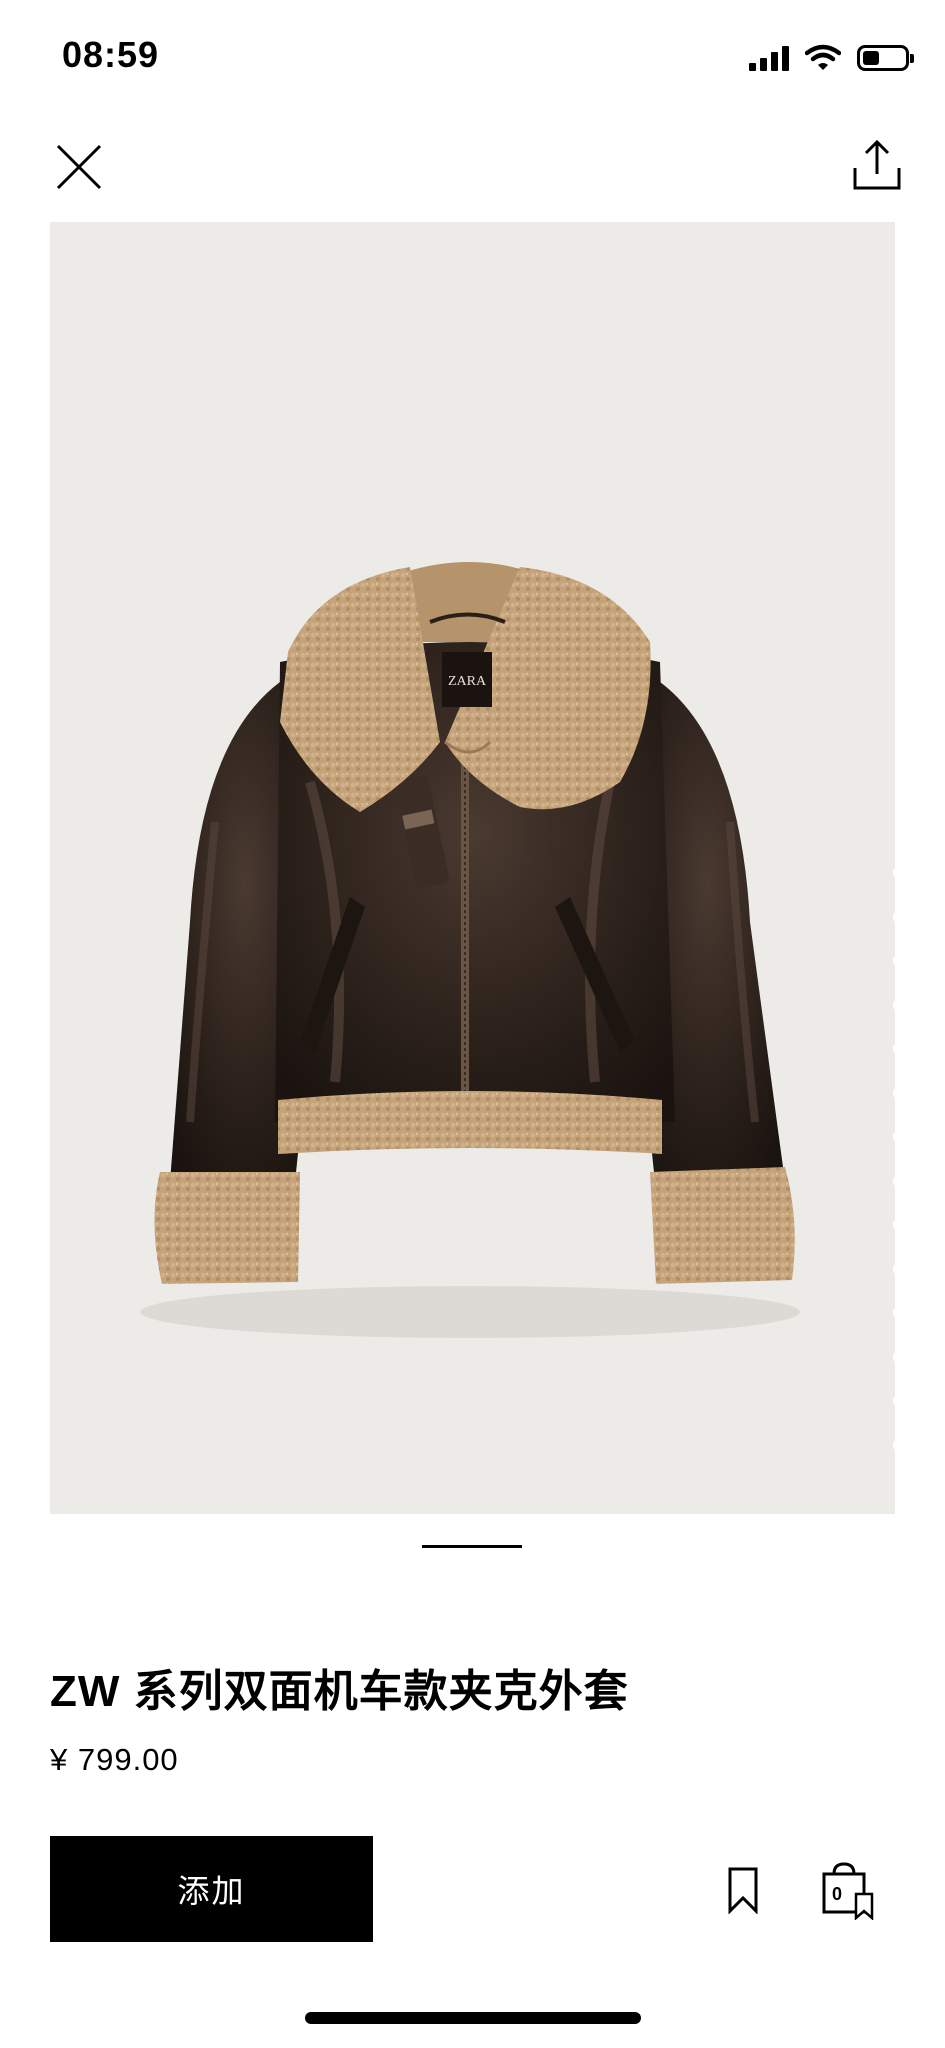 This screenshot has height=2048, width=945. What do you see at coordinates (823, 57) in the screenshot?
I see `wifi-icon` at bounding box center [823, 57].